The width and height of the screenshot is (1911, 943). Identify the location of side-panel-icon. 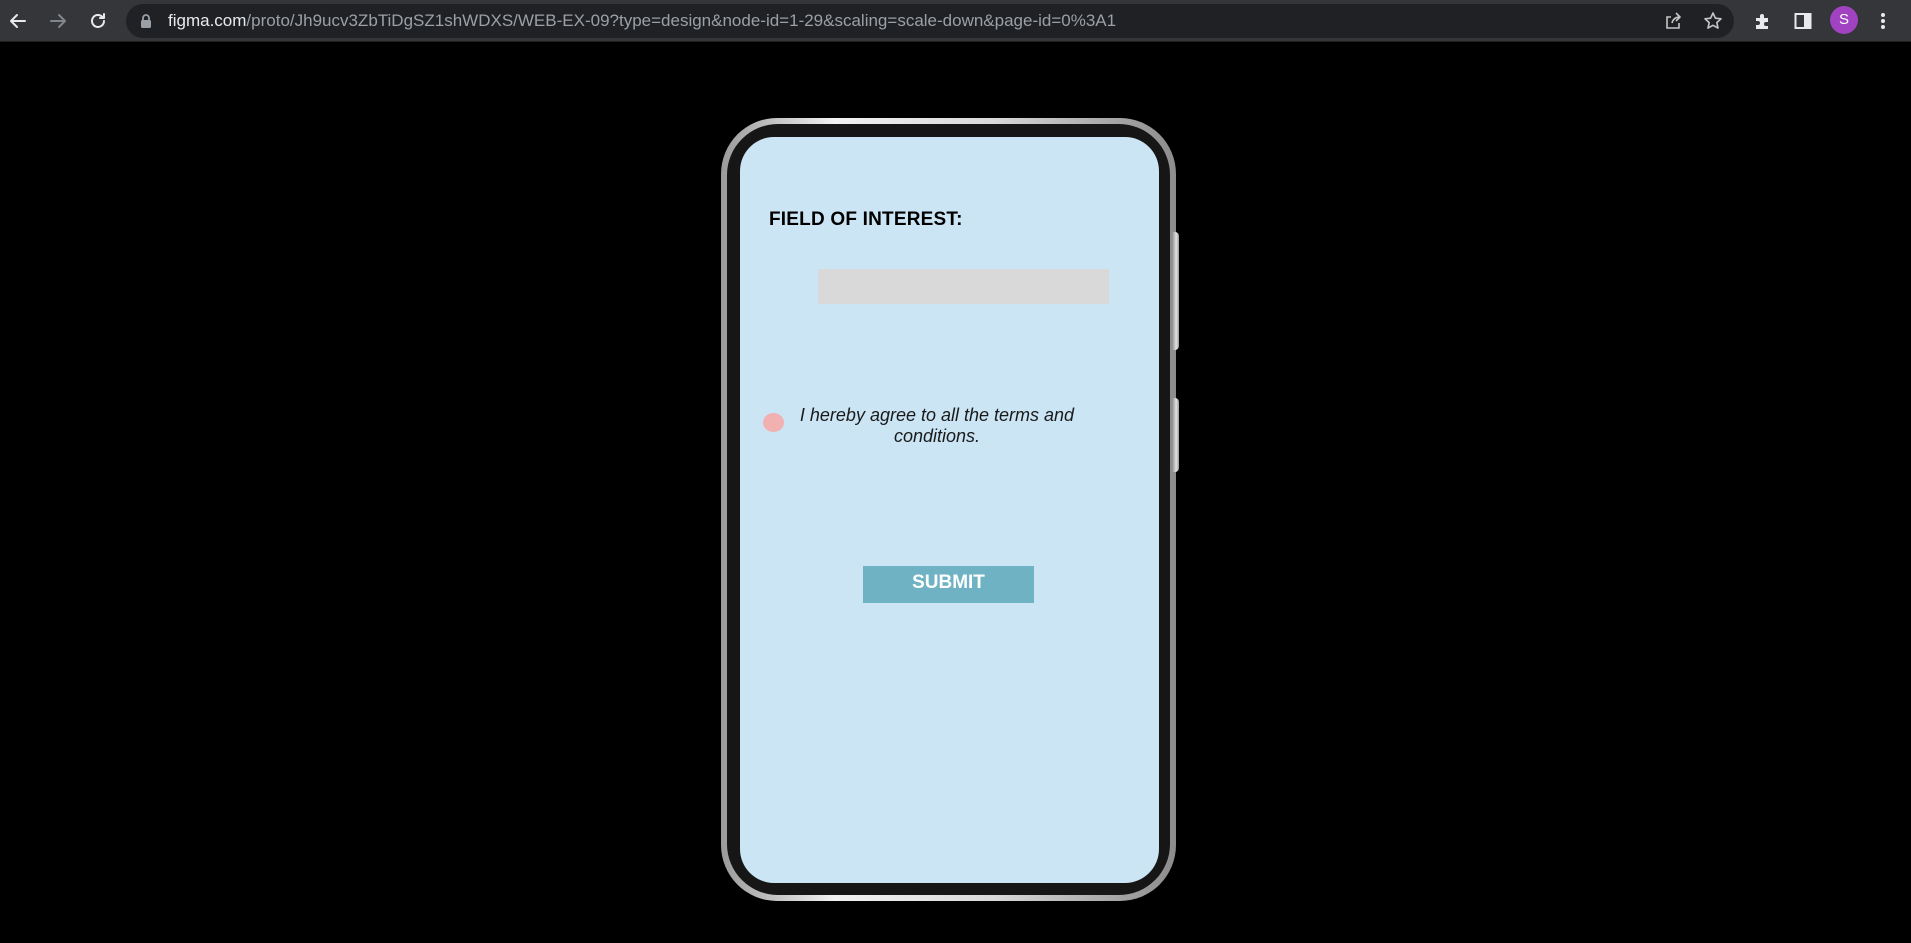
(1803, 21).